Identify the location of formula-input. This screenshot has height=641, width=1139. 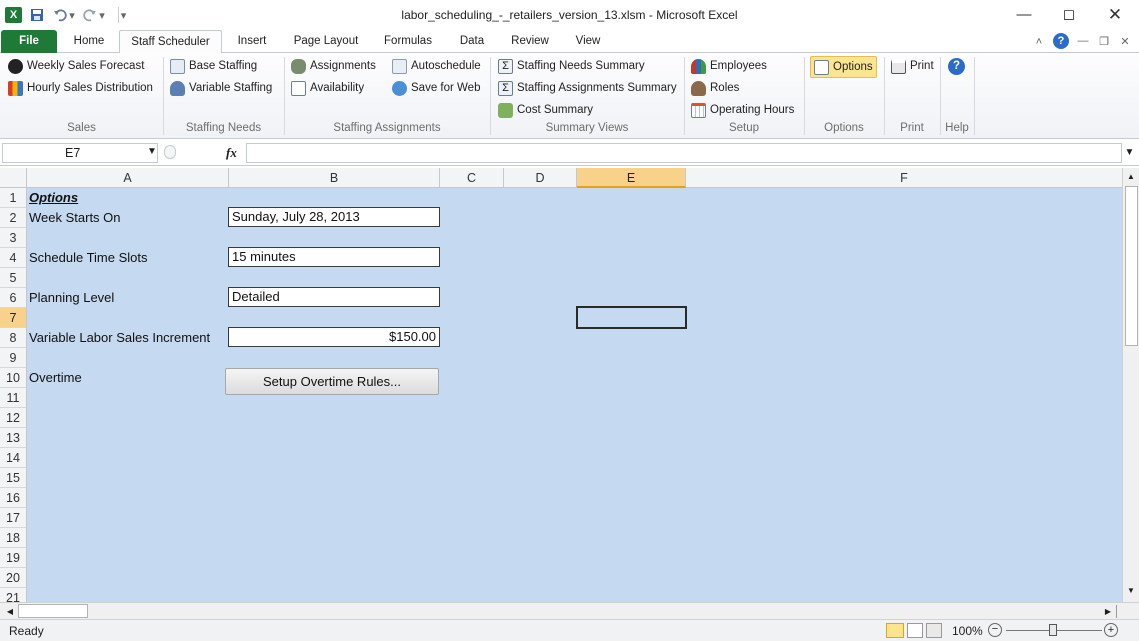
(684, 153).